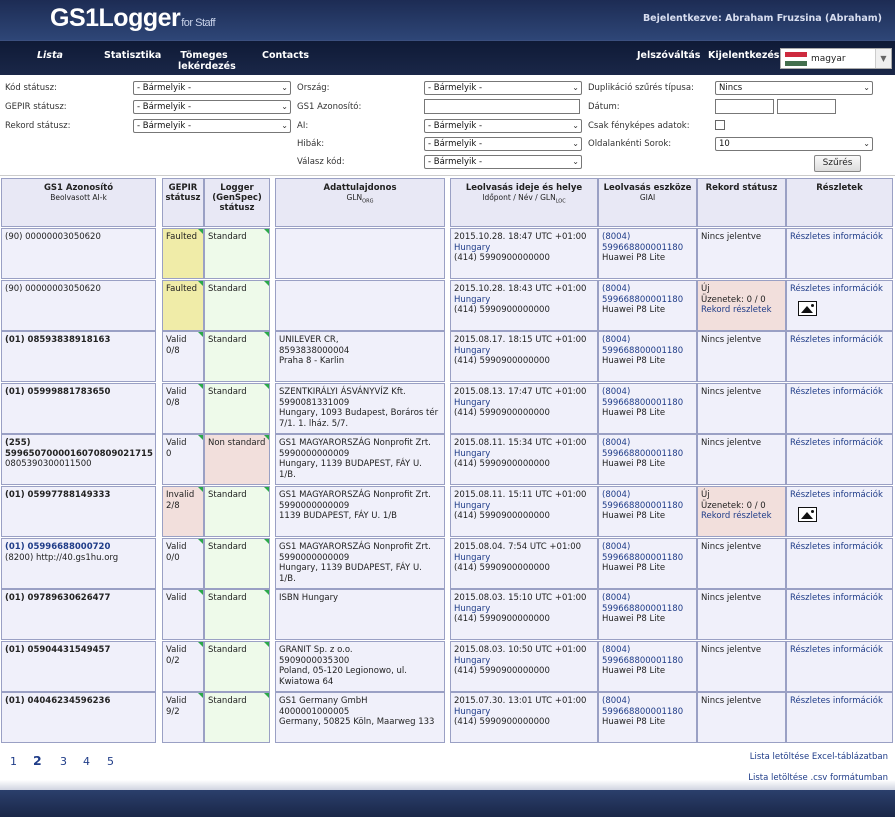 The height and width of the screenshot is (817, 895). I want to click on gs1-id: (01) 09789630626477, so click(58, 598).